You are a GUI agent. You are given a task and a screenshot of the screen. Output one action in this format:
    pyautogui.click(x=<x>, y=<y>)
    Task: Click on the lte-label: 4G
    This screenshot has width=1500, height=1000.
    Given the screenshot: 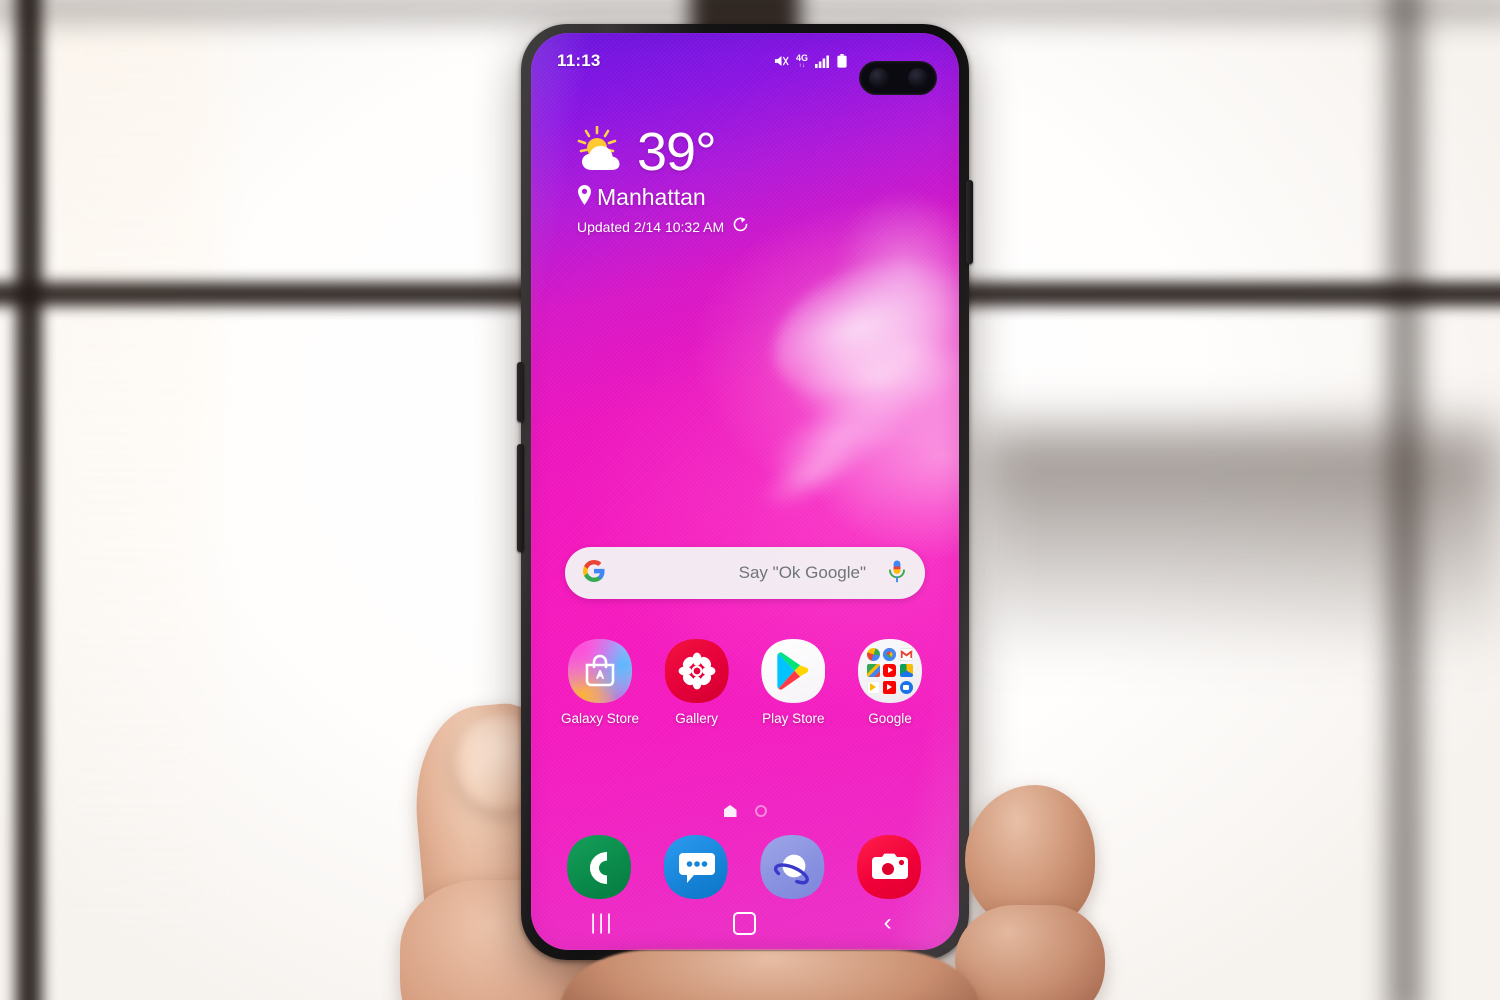 What is the action you would take?
    pyautogui.click(x=801, y=57)
    